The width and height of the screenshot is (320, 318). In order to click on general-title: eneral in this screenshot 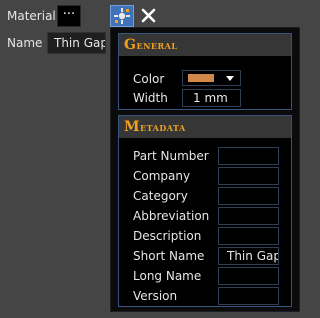, I will do `click(157, 45)`.